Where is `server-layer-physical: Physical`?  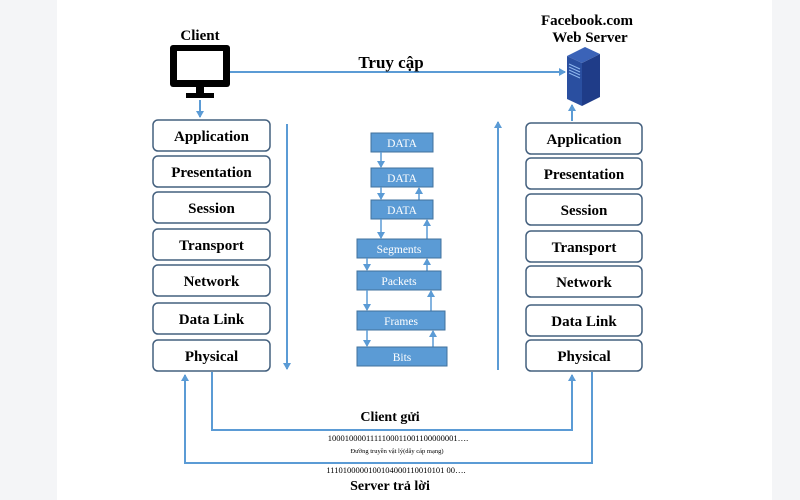
server-layer-physical: Physical is located at coordinates (584, 355).